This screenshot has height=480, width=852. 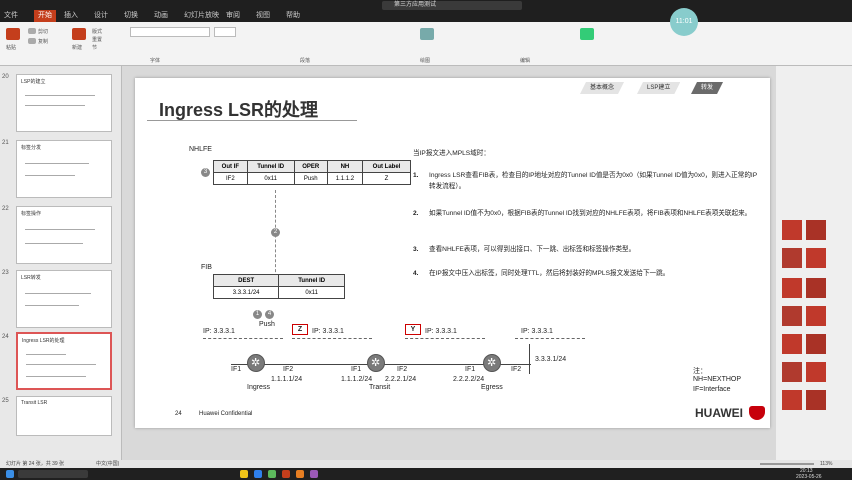 What do you see at coordinates (64, 169) in the screenshot?
I see `slide-thumbnail: 标签分发` at bounding box center [64, 169].